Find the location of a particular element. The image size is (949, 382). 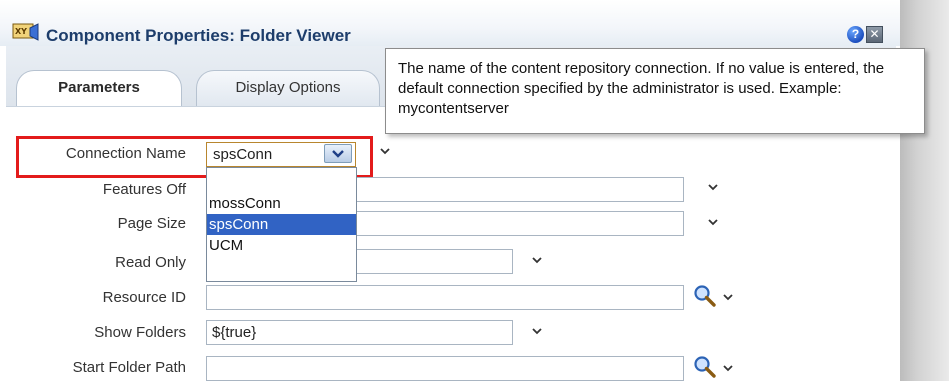

xsl-component-icon: XY is located at coordinates (25, 32).